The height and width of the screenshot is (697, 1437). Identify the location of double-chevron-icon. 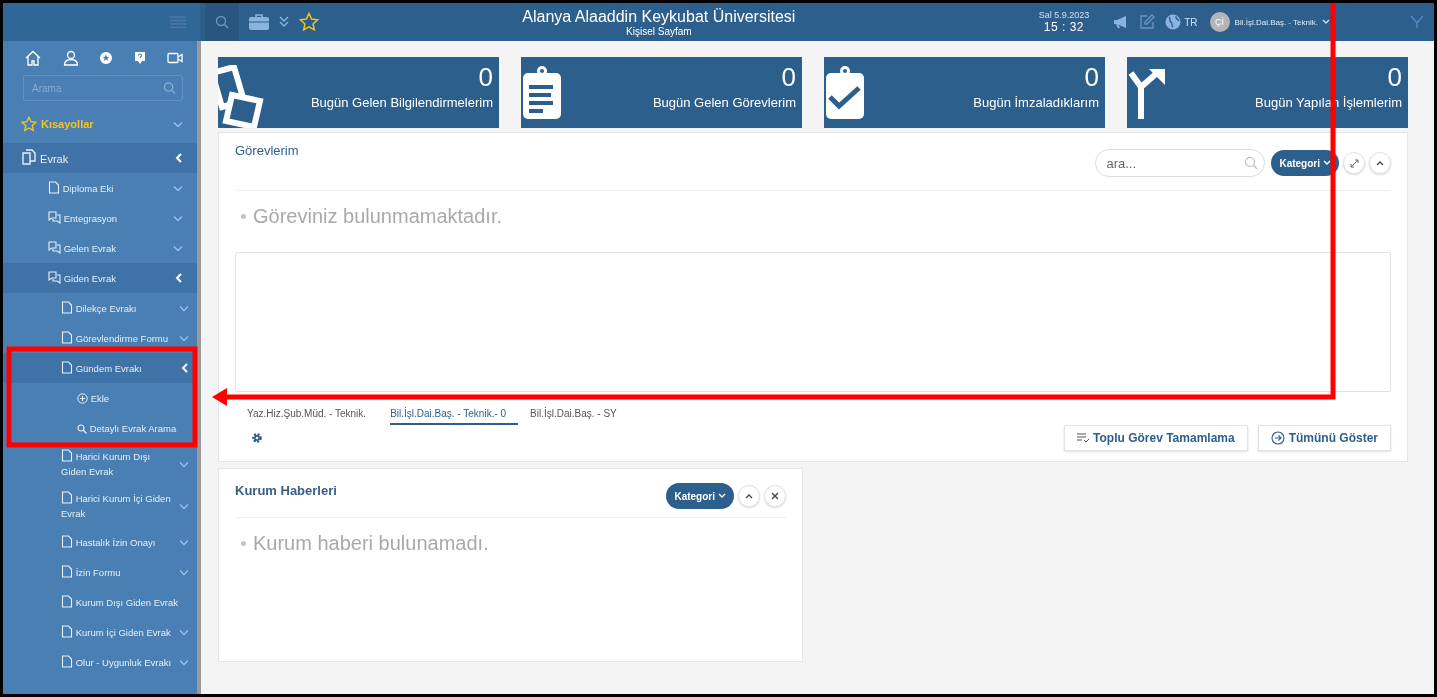
(284, 22).